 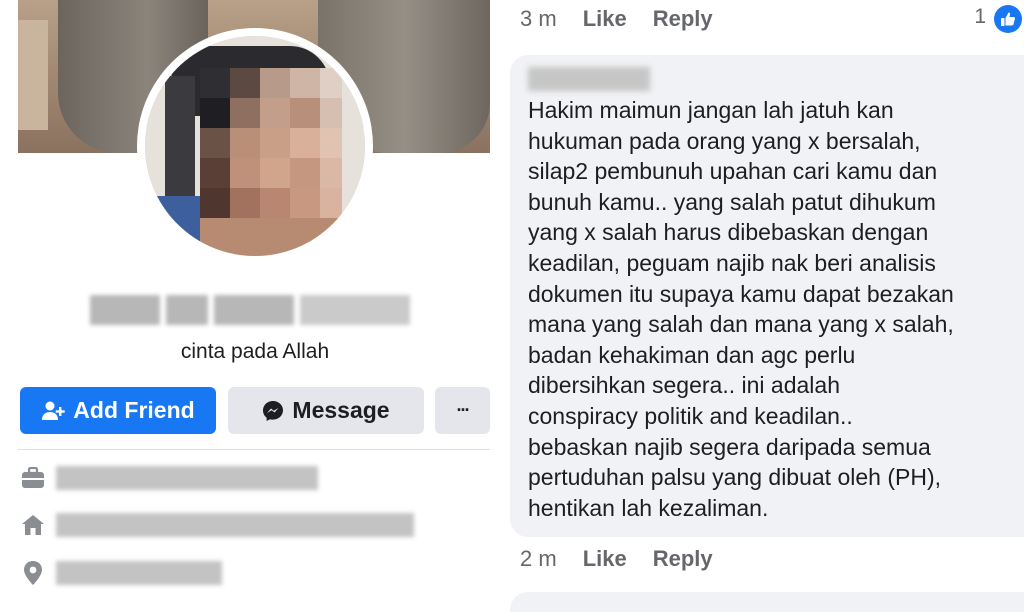 I want to click on comment-timestamp: 2 m, so click(x=538, y=558).